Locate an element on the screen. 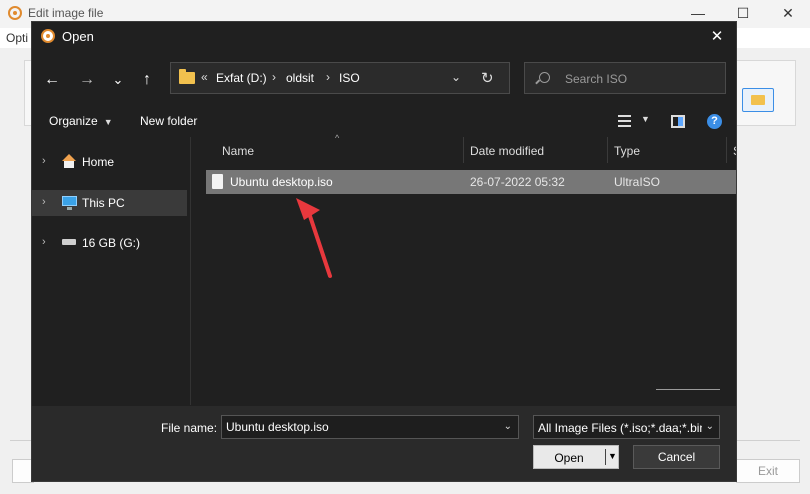  column-header-size: S is located at coordinates (731, 150).